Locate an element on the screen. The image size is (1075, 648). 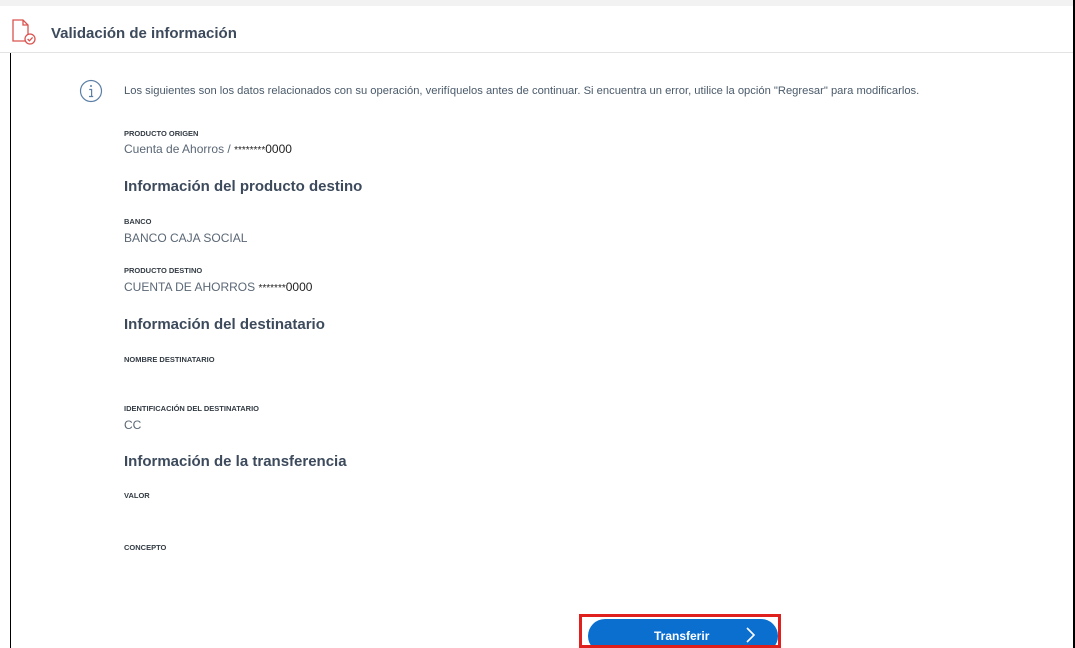
destination-account-type: CUENTA DE AHORROS is located at coordinates (190, 287).